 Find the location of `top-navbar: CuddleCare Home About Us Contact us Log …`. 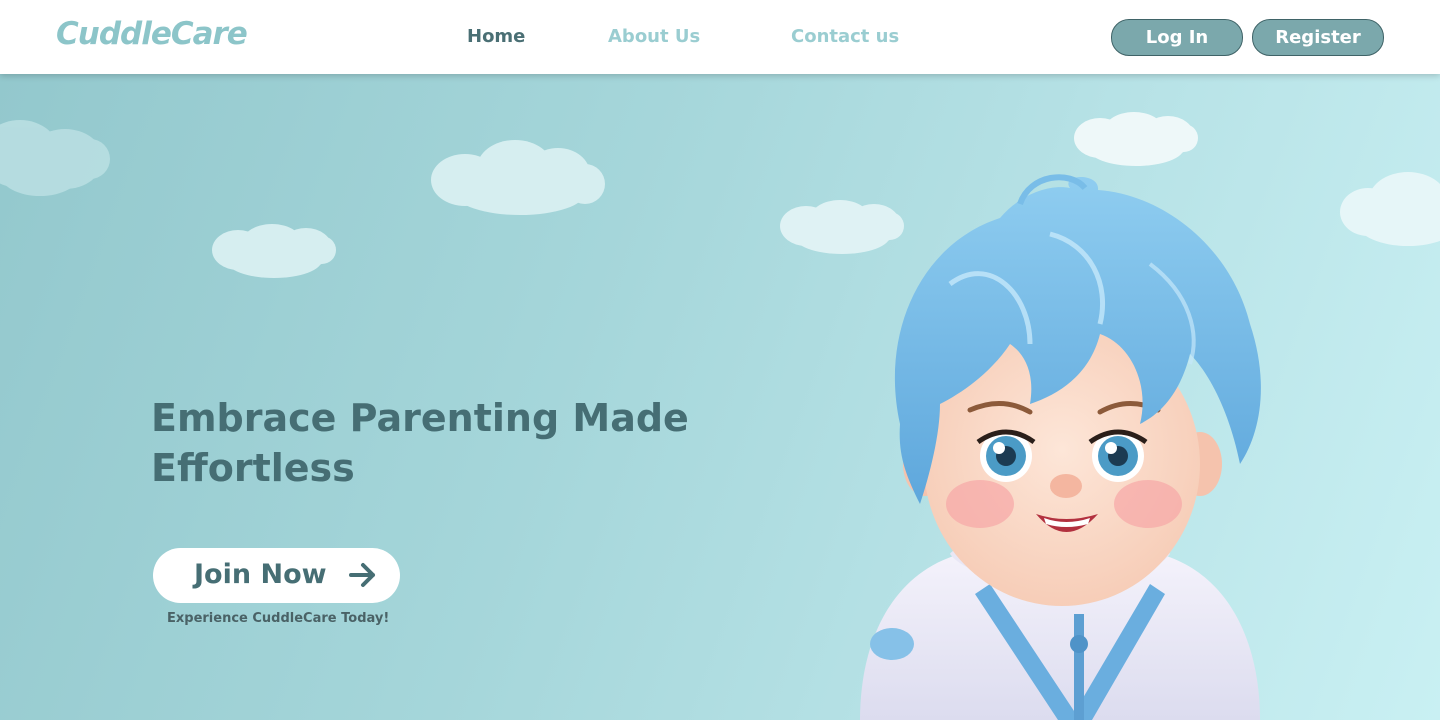

top-navbar: CuddleCare Home About Us Contact us Log … is located at coordinates (720, 37).